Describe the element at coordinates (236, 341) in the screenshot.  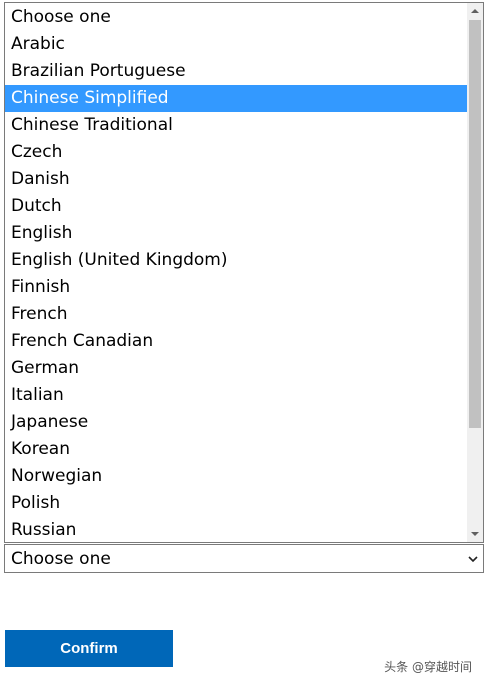
I see `option-french-canadian: French Canadian` at that location.